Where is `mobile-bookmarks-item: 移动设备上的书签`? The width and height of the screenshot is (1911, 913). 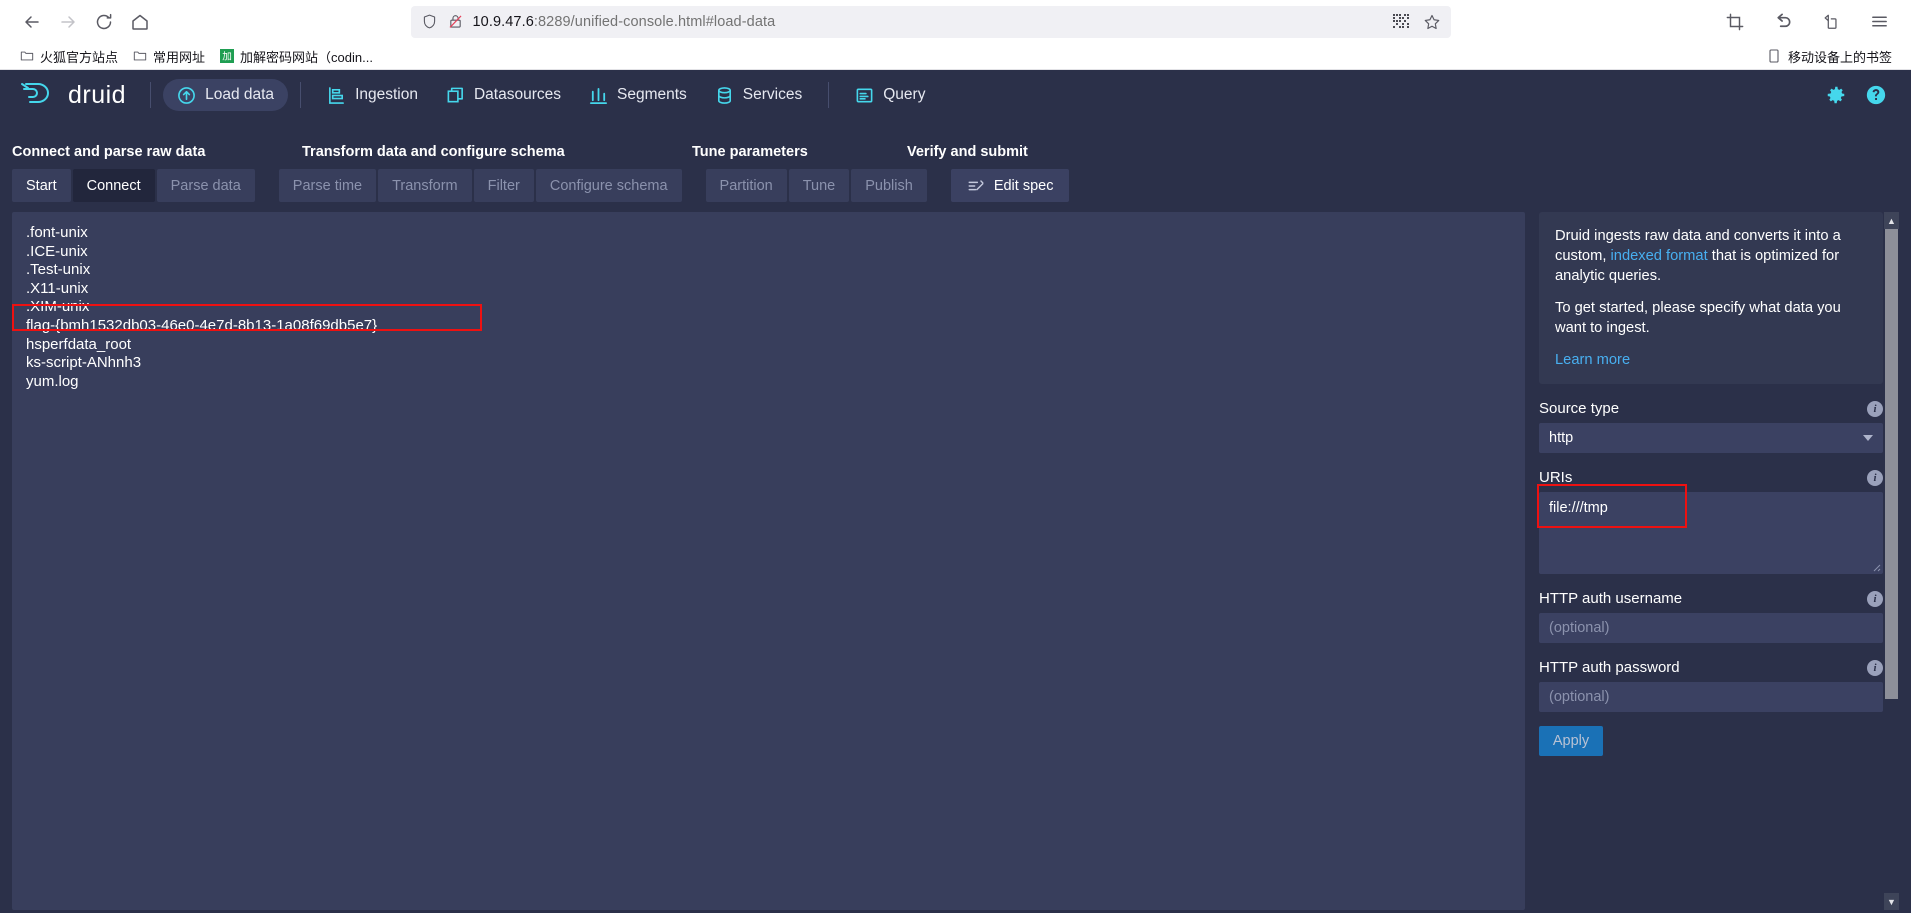 mobile-bookmarks-item: 移动设备上的书签 is located at coordinates (1829, 56).